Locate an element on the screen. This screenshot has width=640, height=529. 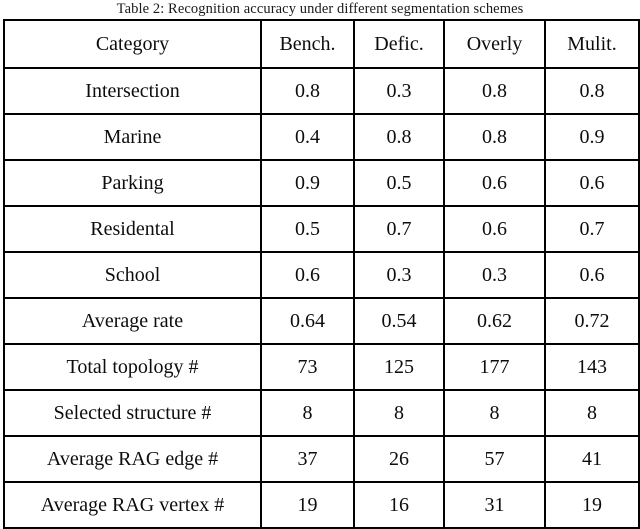
row-label: Average rate is located at coordinates (132, 321).